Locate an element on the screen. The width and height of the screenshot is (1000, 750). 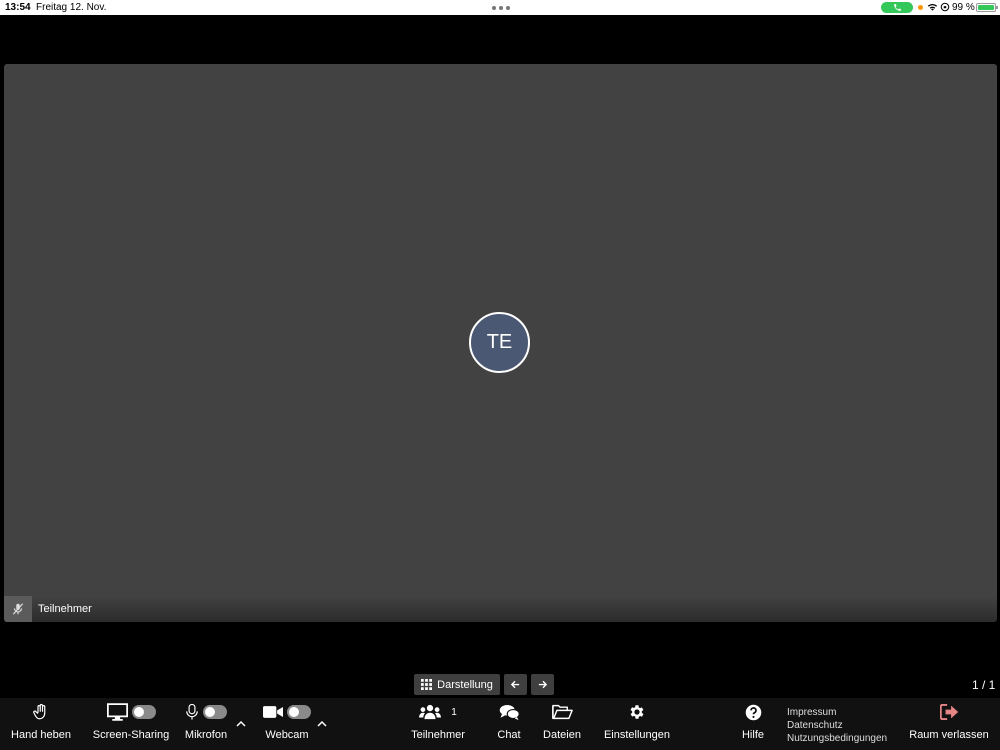
microphone-label: Mikrofon is located at coordinates (206, 735).